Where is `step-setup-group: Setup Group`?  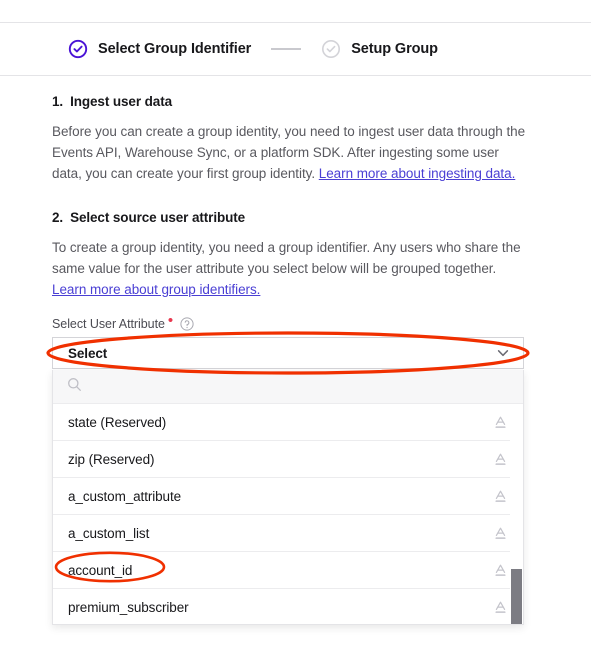 step-setup-group: Setup Group is located at coordinates (379, 49).